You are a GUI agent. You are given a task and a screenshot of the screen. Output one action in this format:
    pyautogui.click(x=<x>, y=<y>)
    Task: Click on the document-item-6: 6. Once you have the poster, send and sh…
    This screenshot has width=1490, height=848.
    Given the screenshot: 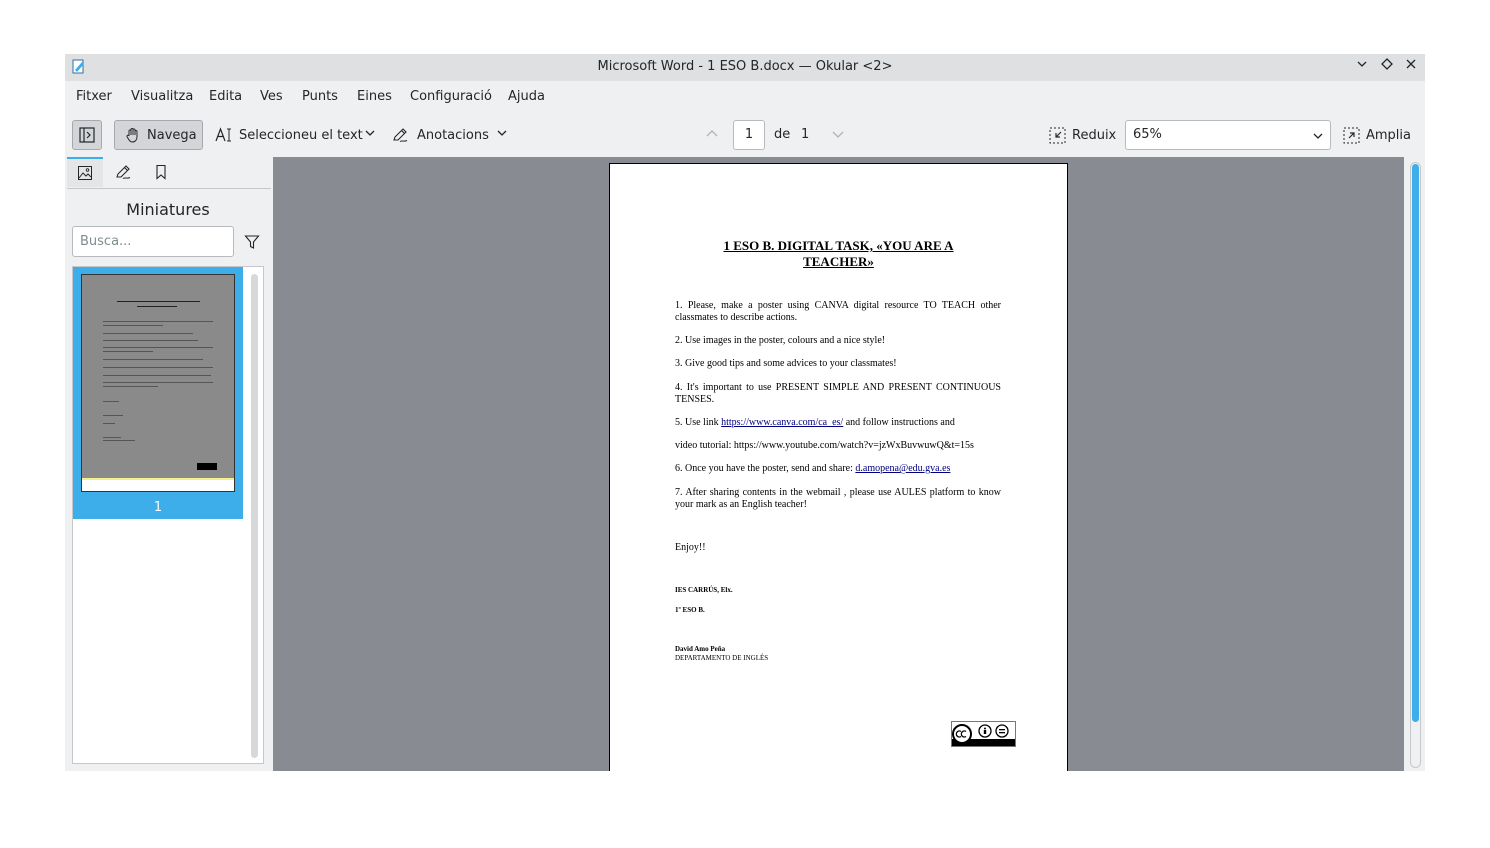 What is the action you would take?
    pyautogui.click(x=838, y=469)
    